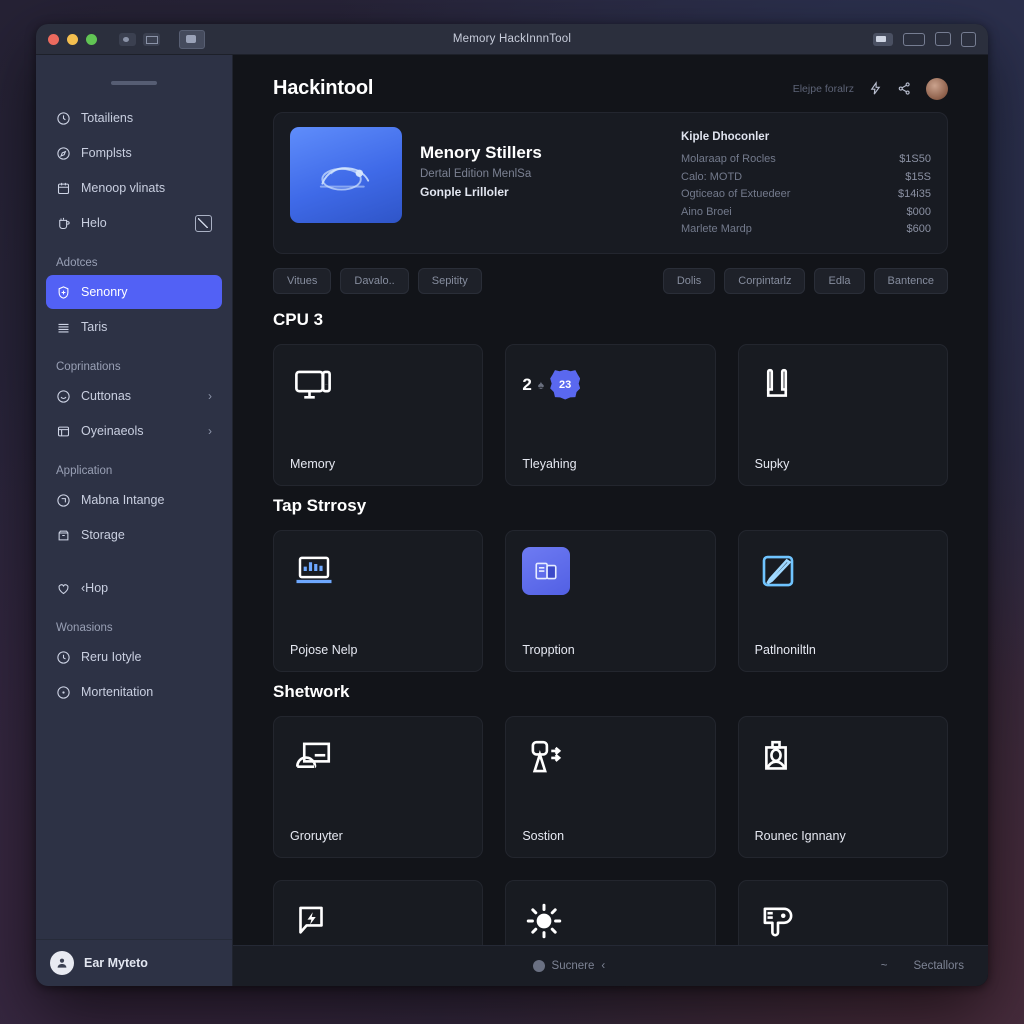 The image size is (1024, 1024). Describe the element at coordinates (378, 757) in the screenshot. I see `screen-cloud-icon` at that location.